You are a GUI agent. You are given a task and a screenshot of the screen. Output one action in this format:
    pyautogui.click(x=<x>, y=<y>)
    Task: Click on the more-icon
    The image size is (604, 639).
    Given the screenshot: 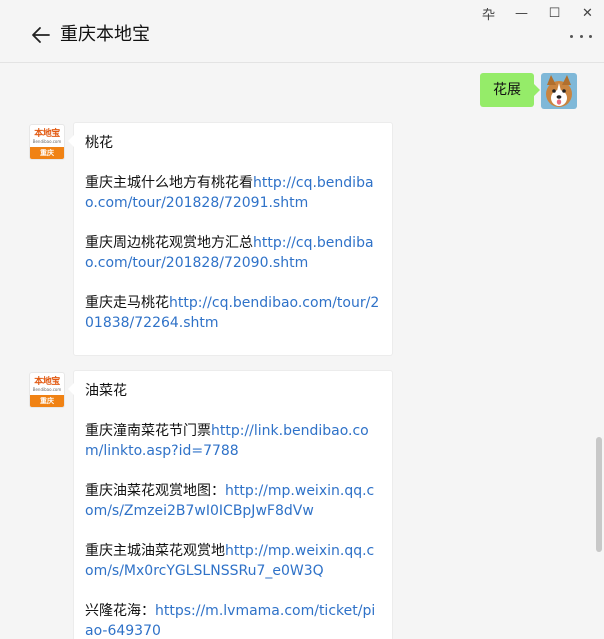 What is the action you would take?
    pyautogui.click(x=581, y=36)
    